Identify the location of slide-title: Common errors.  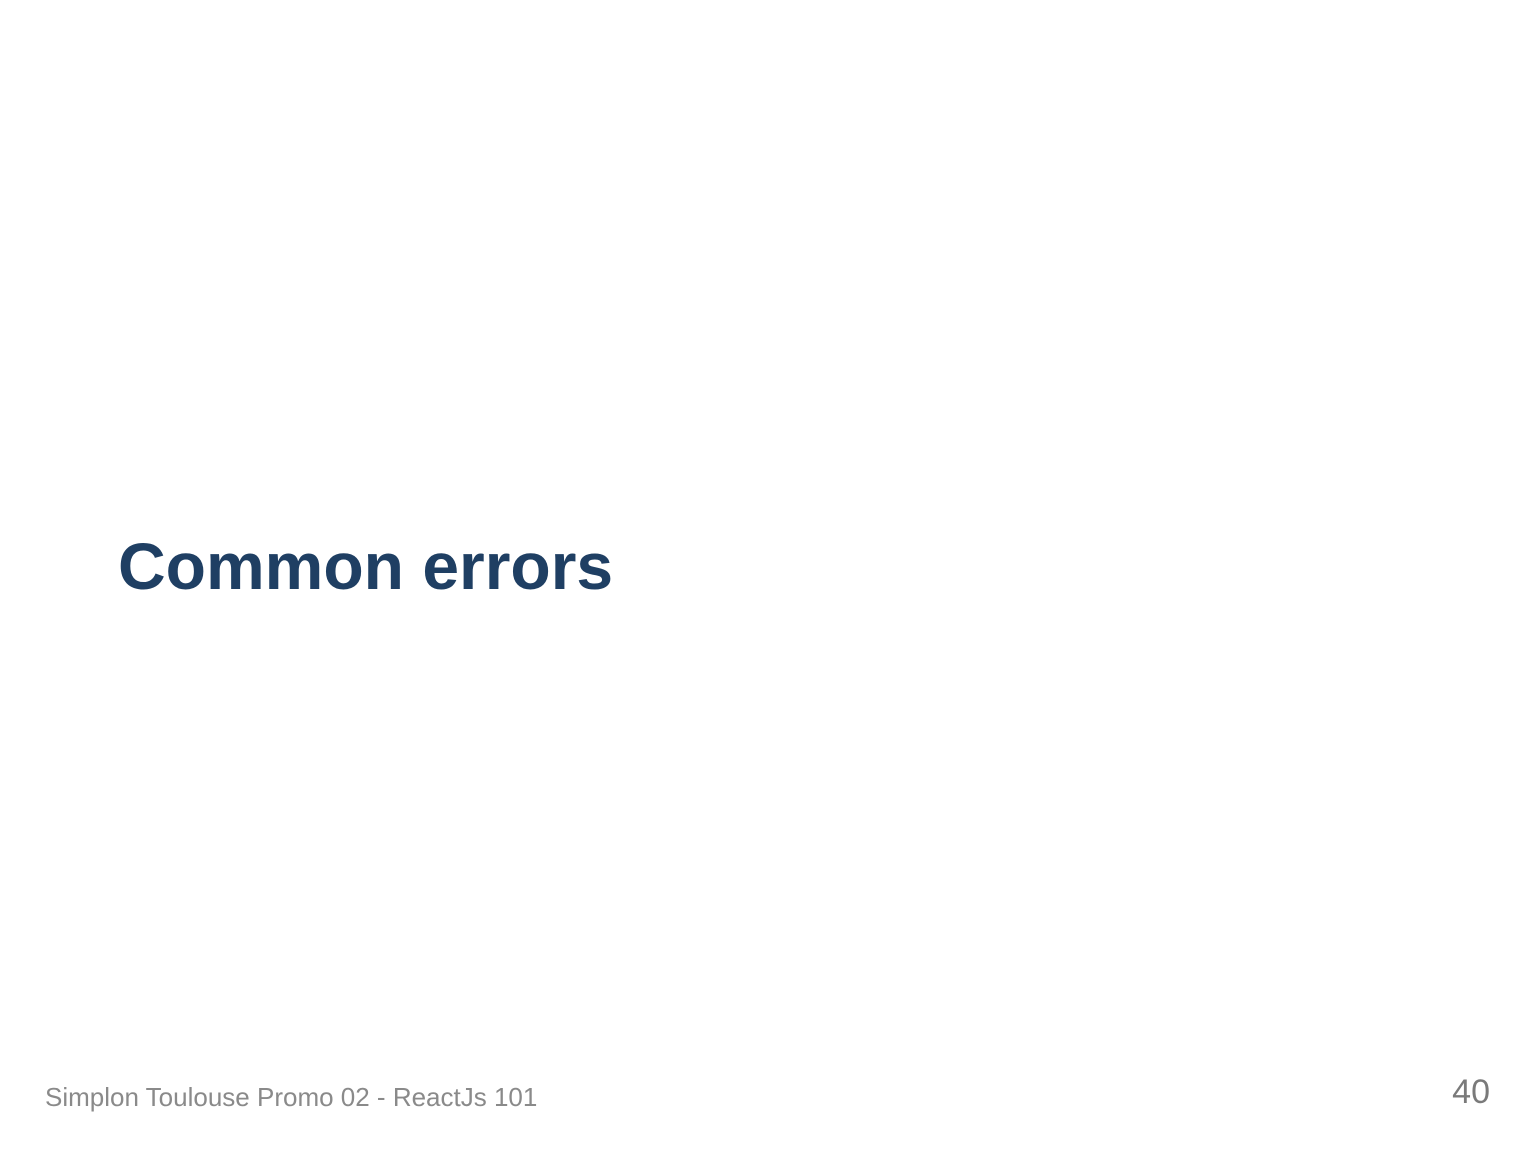
(366, 566).